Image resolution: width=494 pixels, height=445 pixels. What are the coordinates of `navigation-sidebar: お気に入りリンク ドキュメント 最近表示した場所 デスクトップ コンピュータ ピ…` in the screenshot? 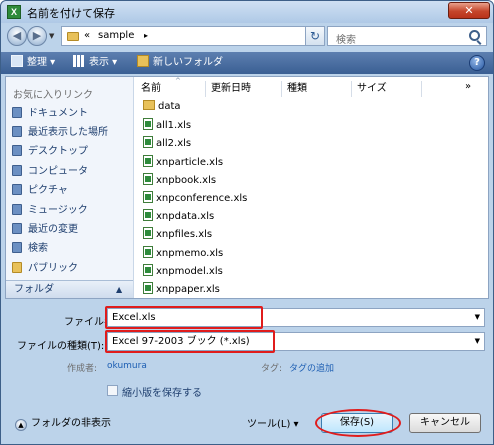 It's located at (70, 187).